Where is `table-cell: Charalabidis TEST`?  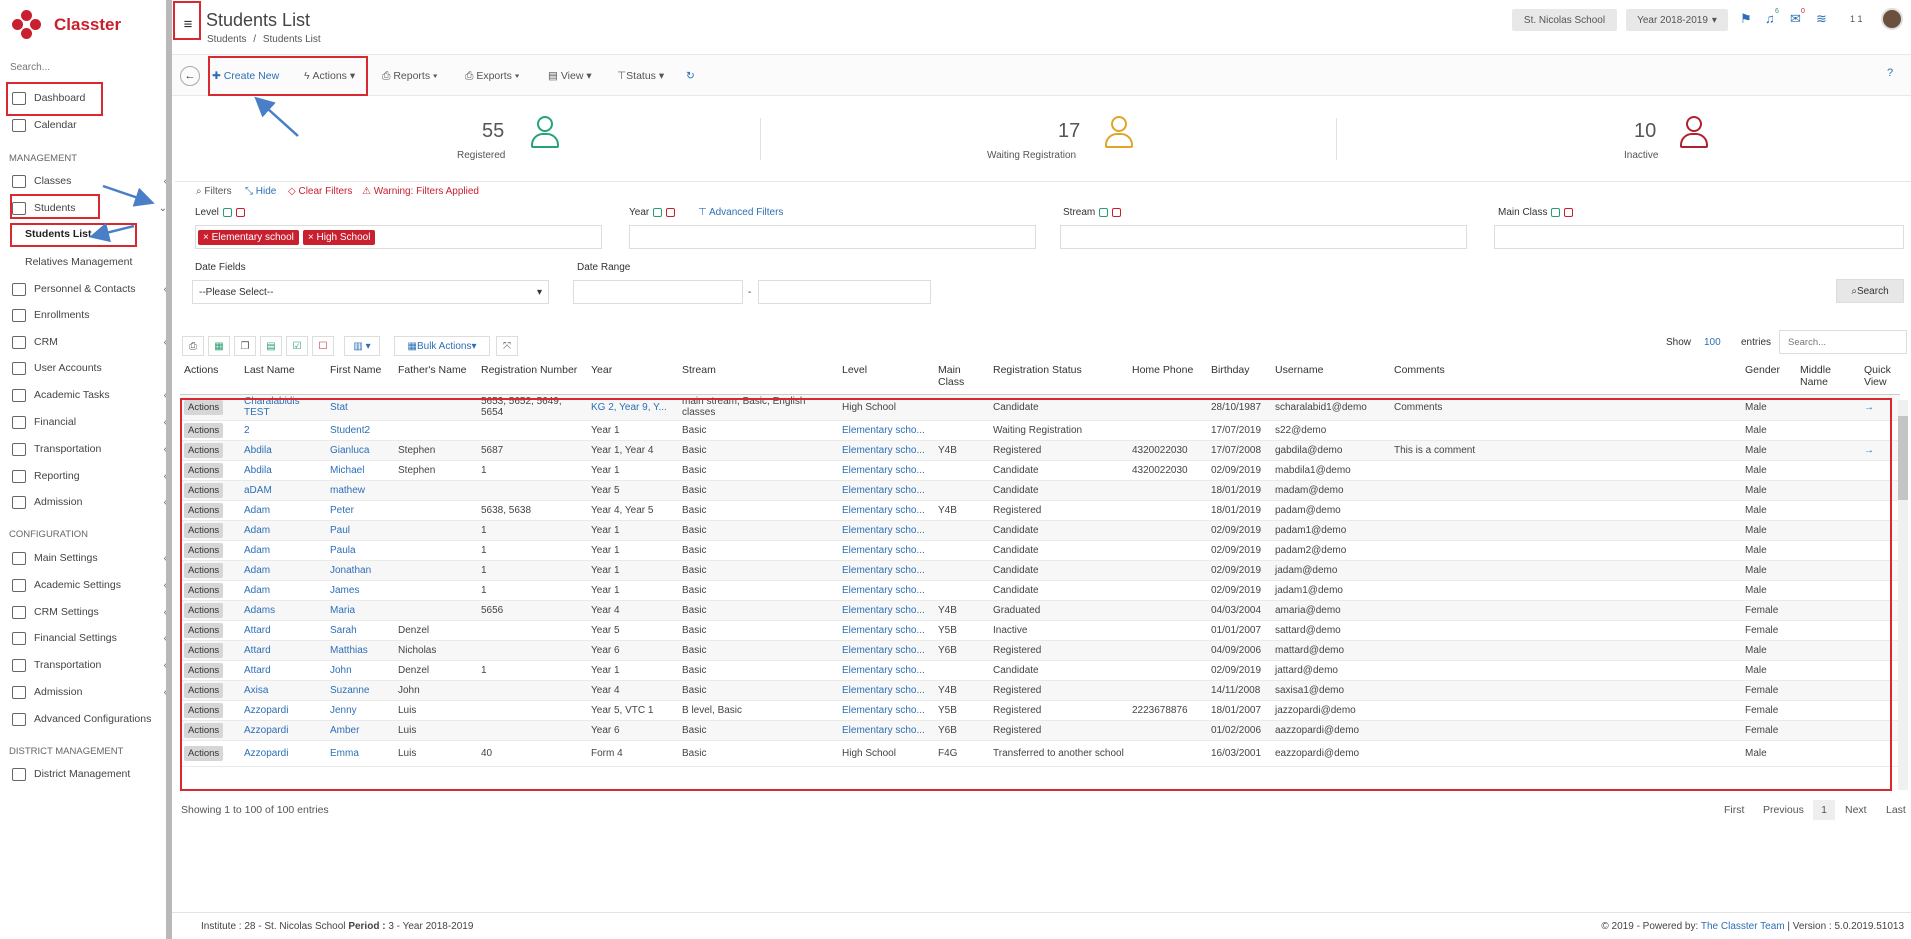 table-cell: Charalabidis TEST is located at coordinates (283, 407).